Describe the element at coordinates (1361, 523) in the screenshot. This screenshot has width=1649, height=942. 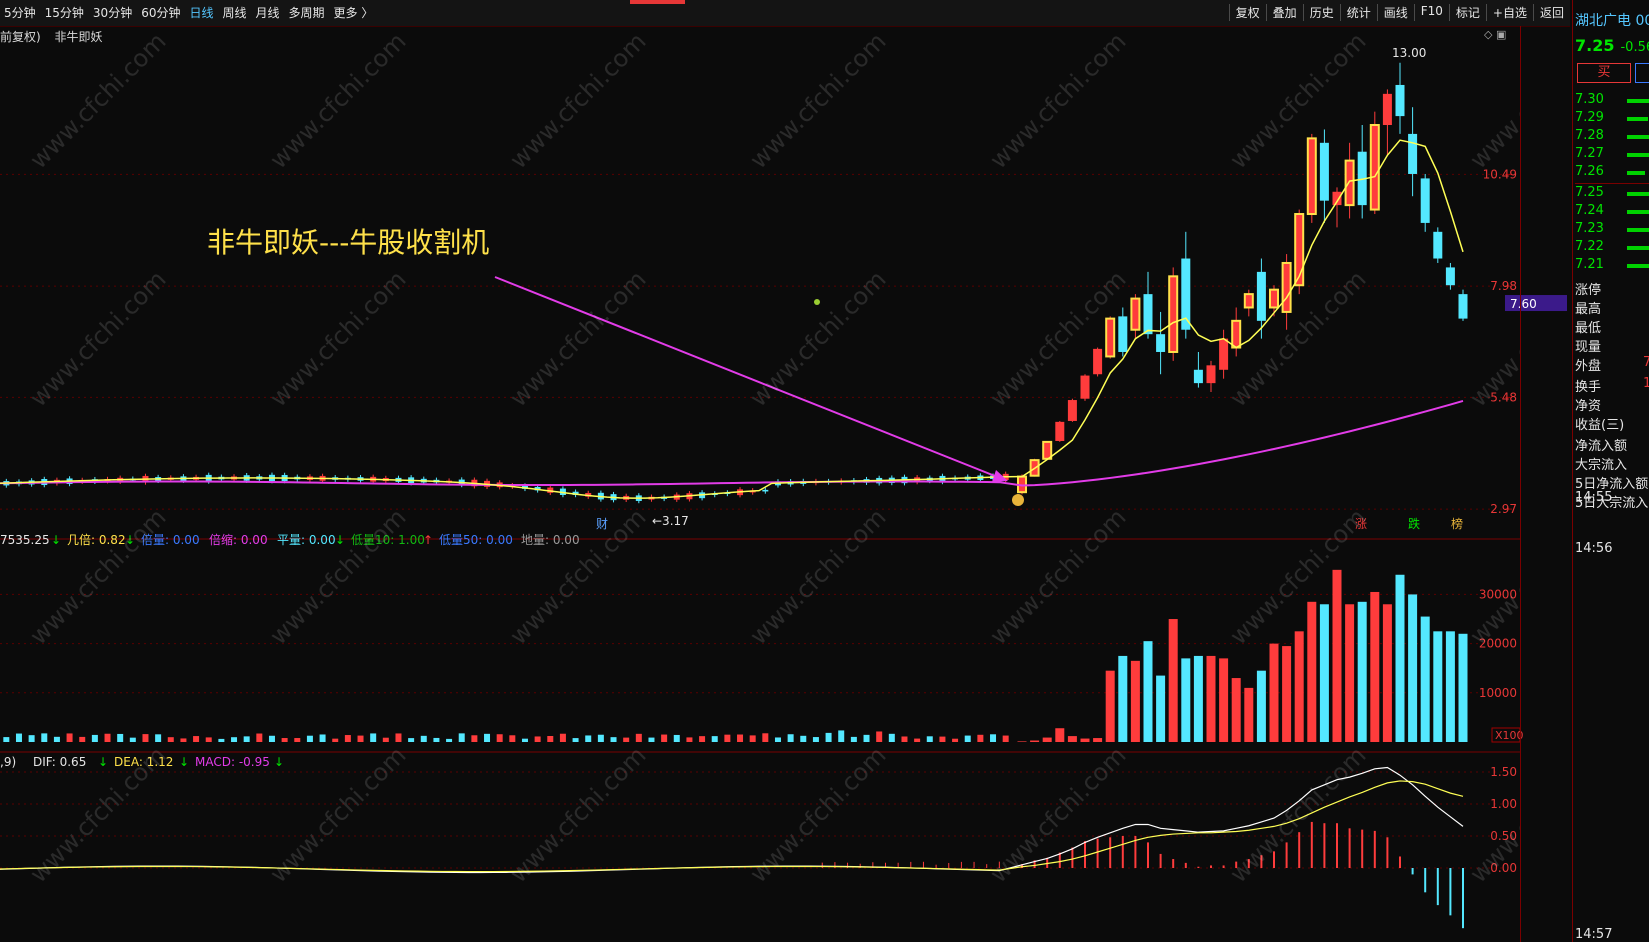
I see `event-marker: 涨` at that location.